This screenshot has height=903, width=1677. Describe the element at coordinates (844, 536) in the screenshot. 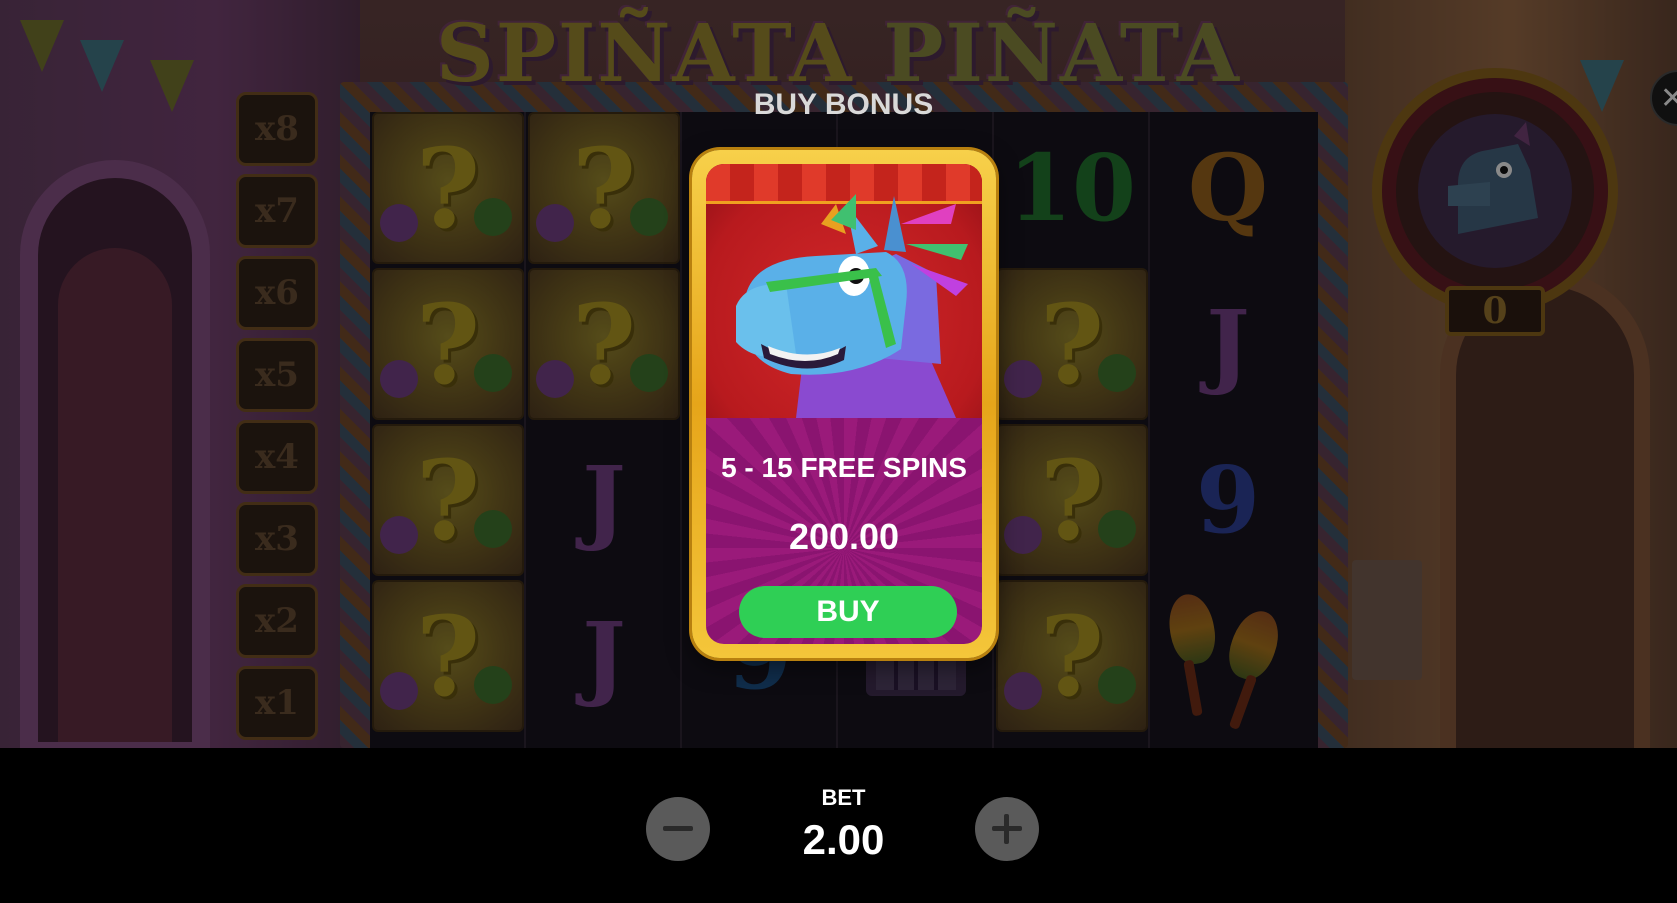

I see `bonus-price: 200.00` at that location.